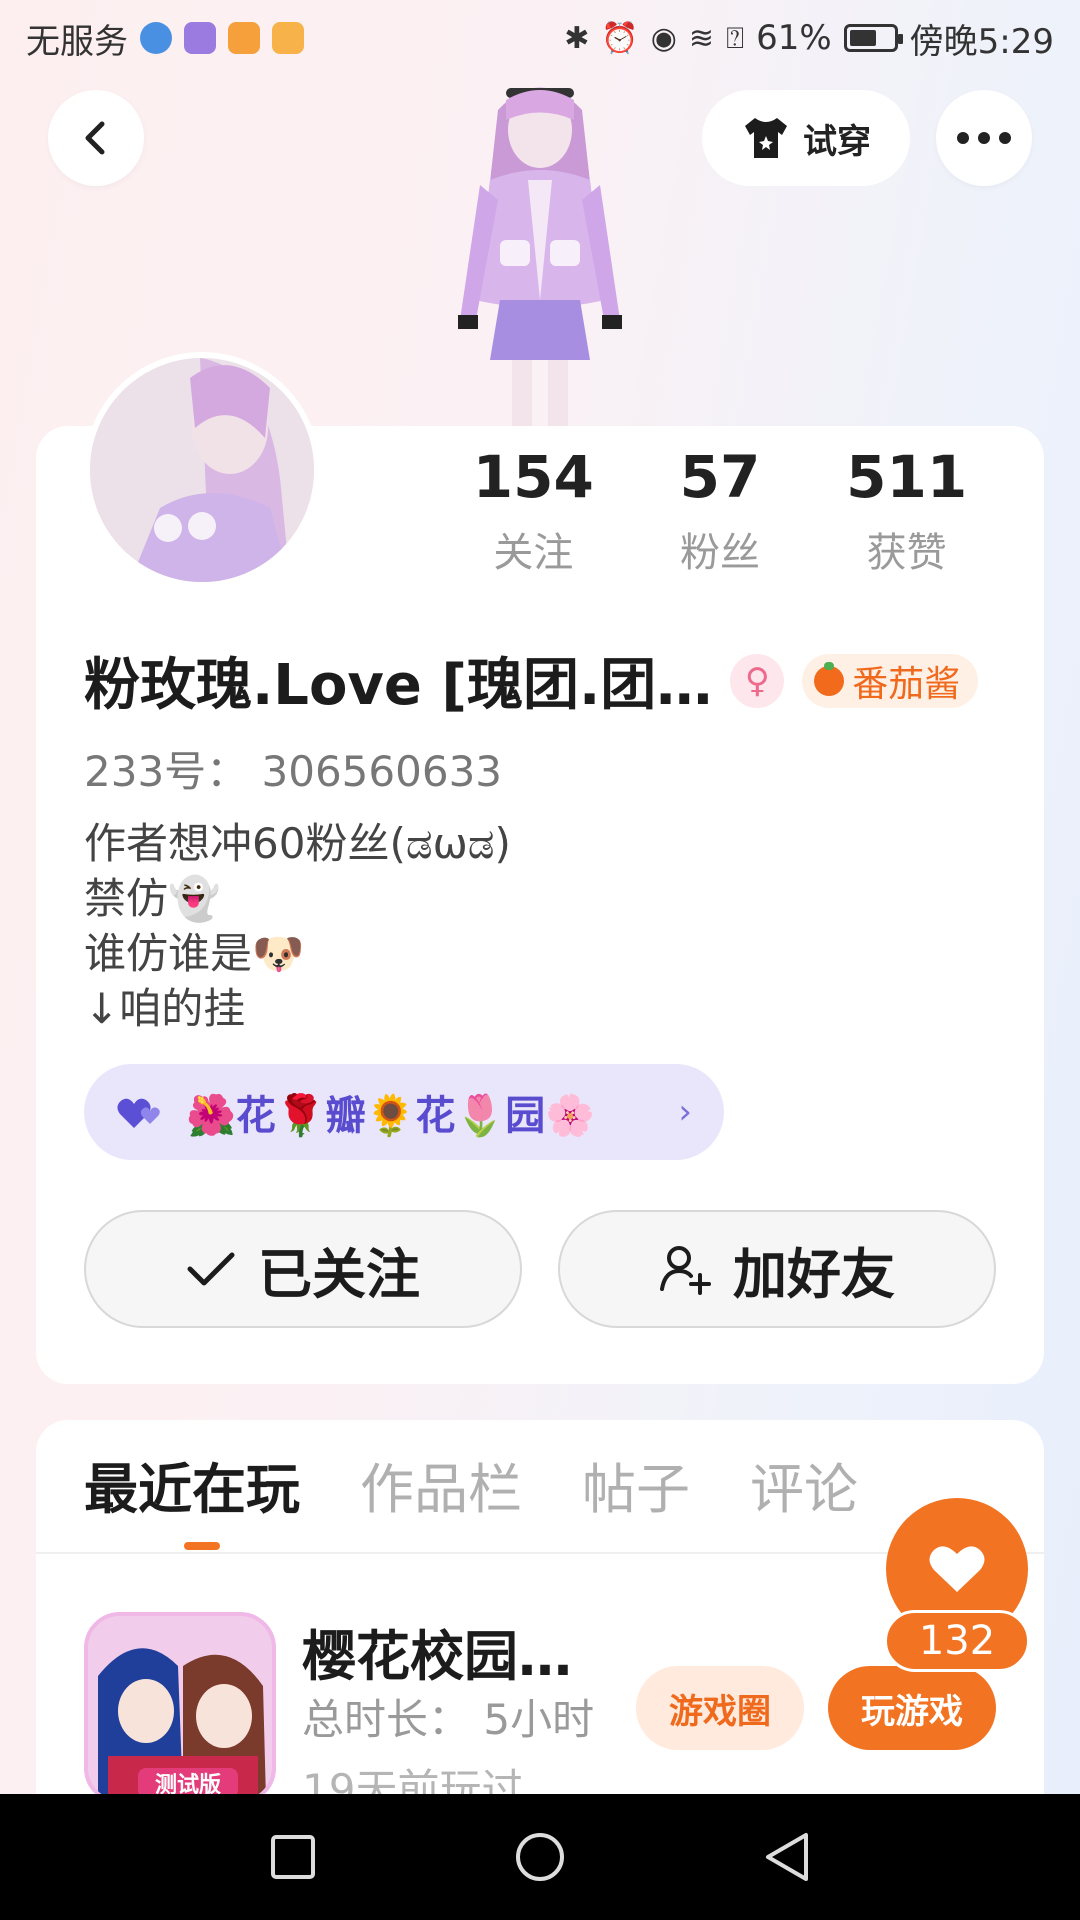 The width and height of the screenshot is (1080, 1920). Describe the element at coordinates (636, 1490) in the screenshot. I see `tab-posts: 帖子` at that location.